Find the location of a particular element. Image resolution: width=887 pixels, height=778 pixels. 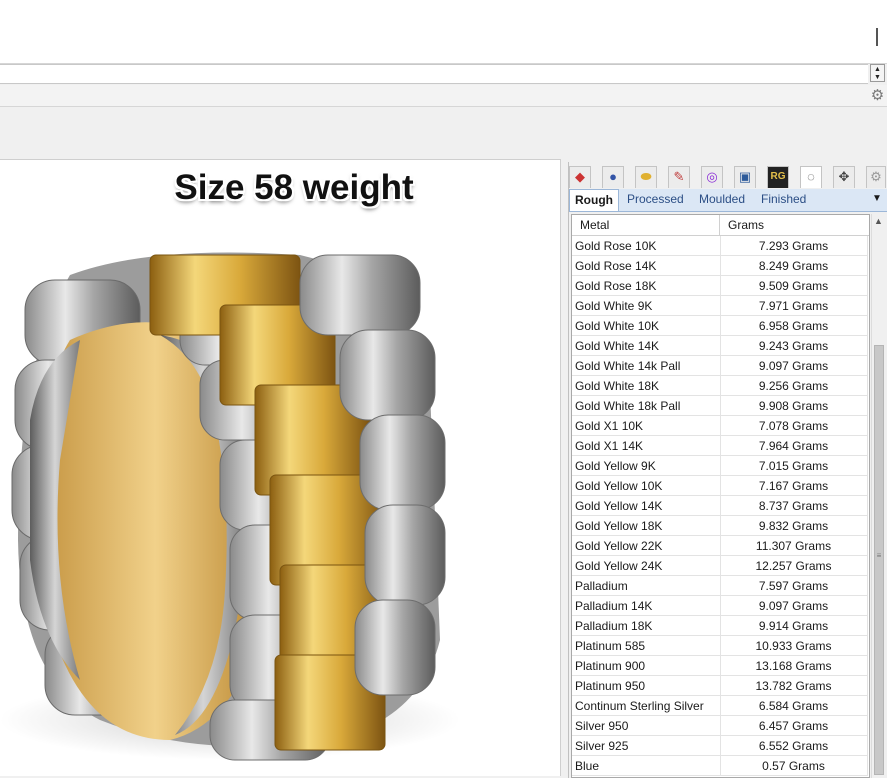

tab-rough: Rough is located at coordinates (594, 200).